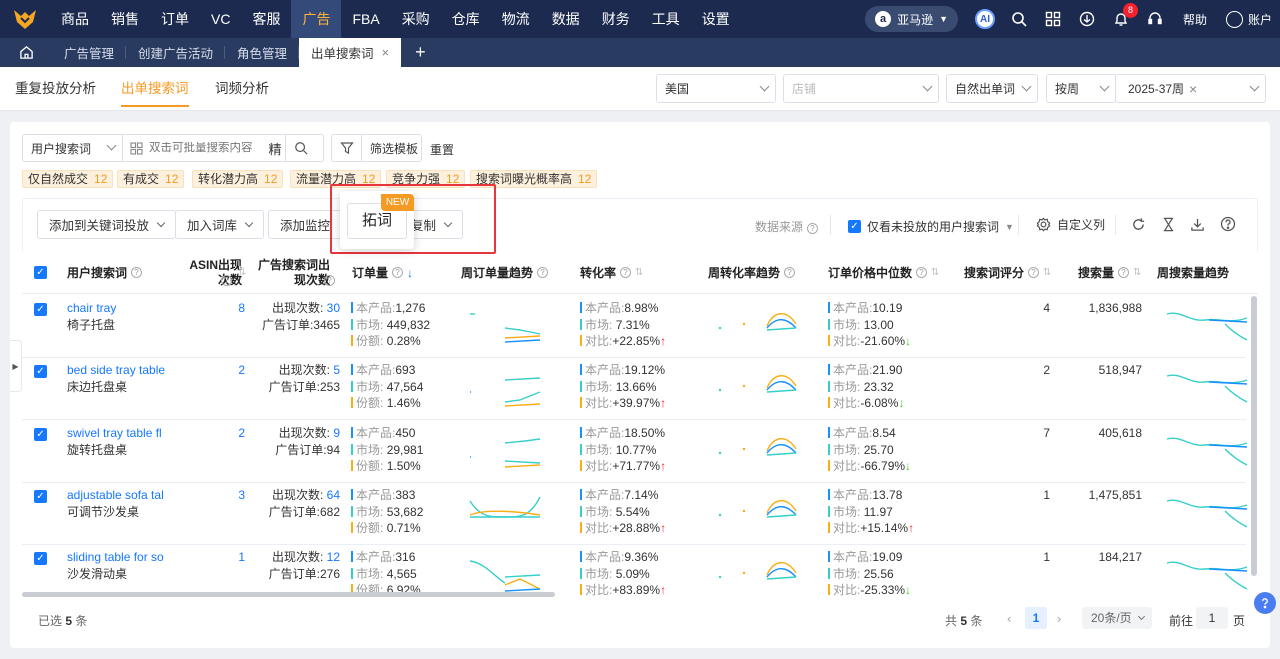 Image resolution: width=1280 pixels, height=659 pixels. What do you see at coordinates (1249, 19) in the screenshot?
I see `account-menu: 账户` at bounding box center [1249, 19].